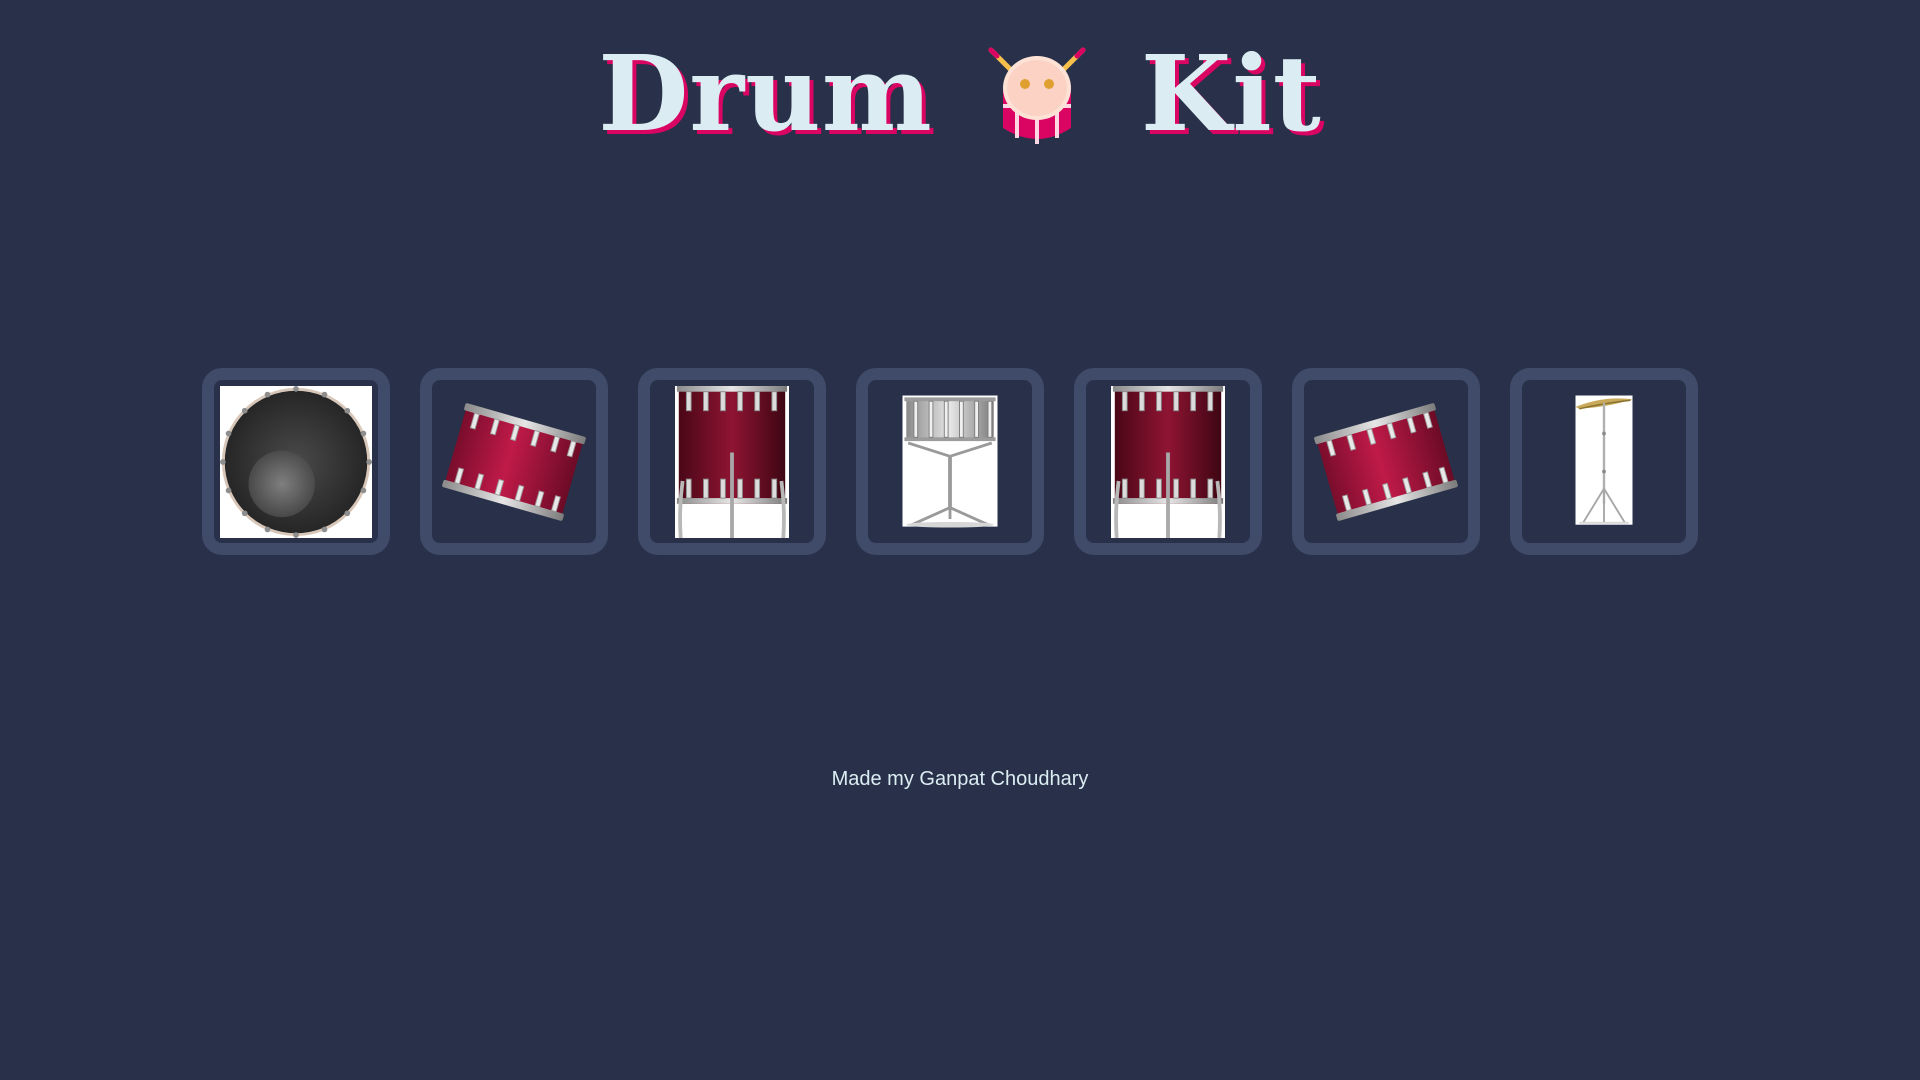 Image resolution: width=1920 pixels, height=1080 pixels. Describe the element at coordinates (765, 93) in the screenshot. I see `title-word-drum: Drum` at that location.